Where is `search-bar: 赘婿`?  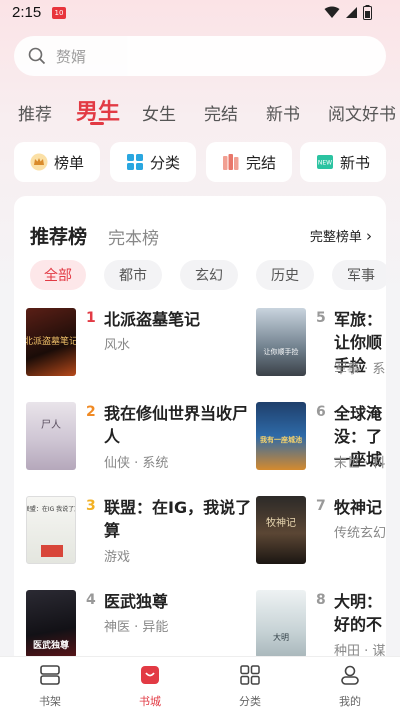
search-bar: 赘婿 is located at coordinates (200, 56).